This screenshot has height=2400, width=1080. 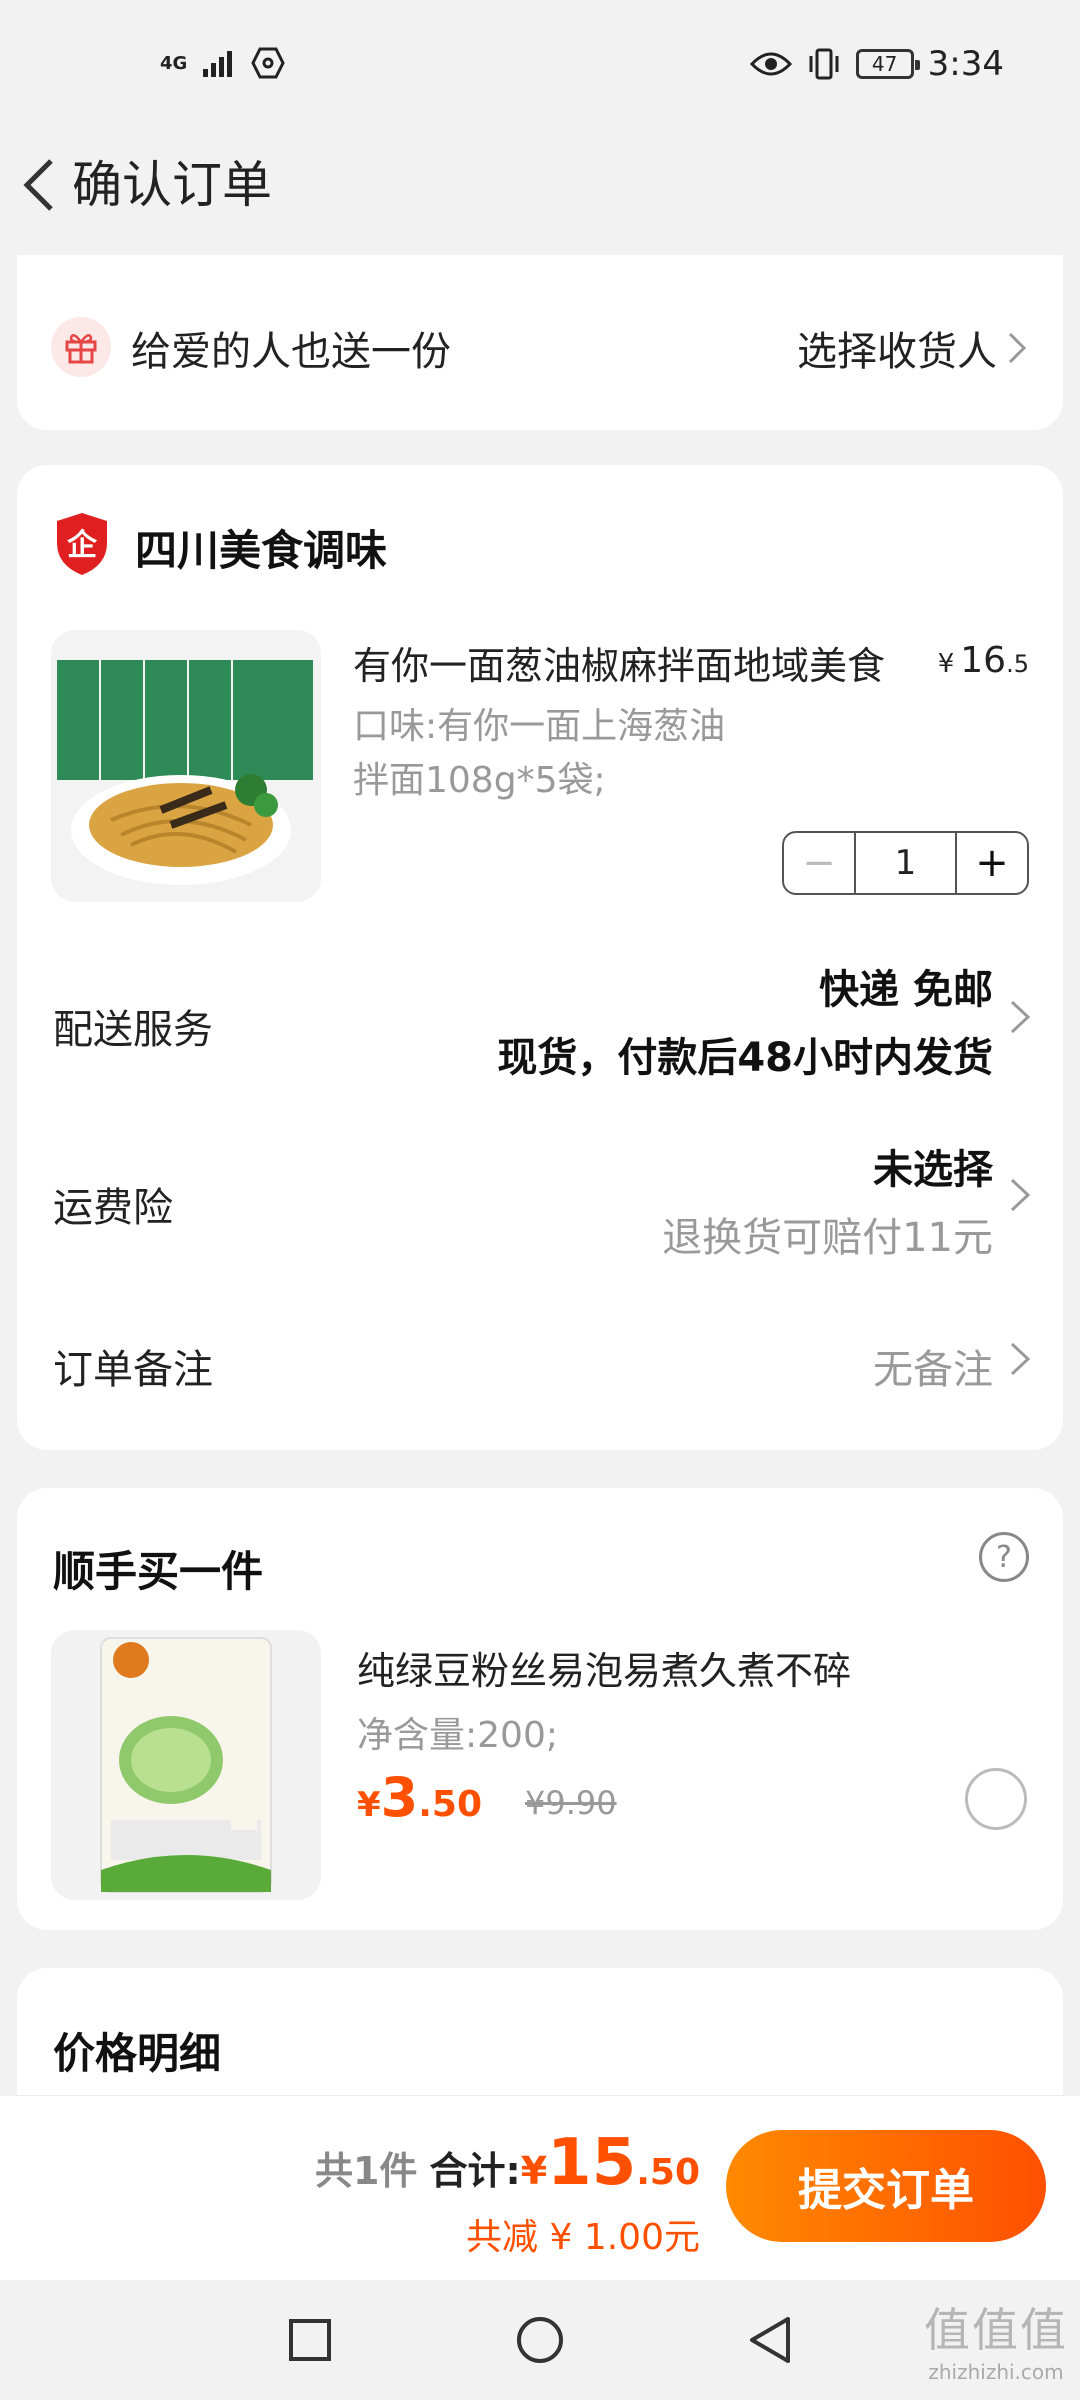 I want to click on addon-product-name: 纯绿豆粉丝易泡易煮久煮不碎, so click(x=604, y=1667).